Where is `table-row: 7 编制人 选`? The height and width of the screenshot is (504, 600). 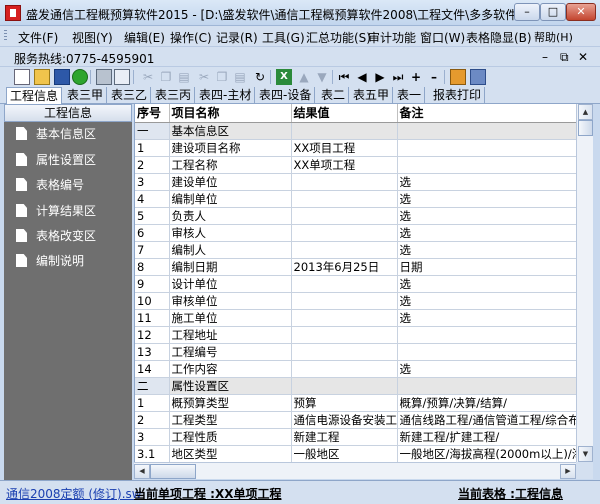
table-row: 7 编制人 选 is located at coordinates (355, 250).